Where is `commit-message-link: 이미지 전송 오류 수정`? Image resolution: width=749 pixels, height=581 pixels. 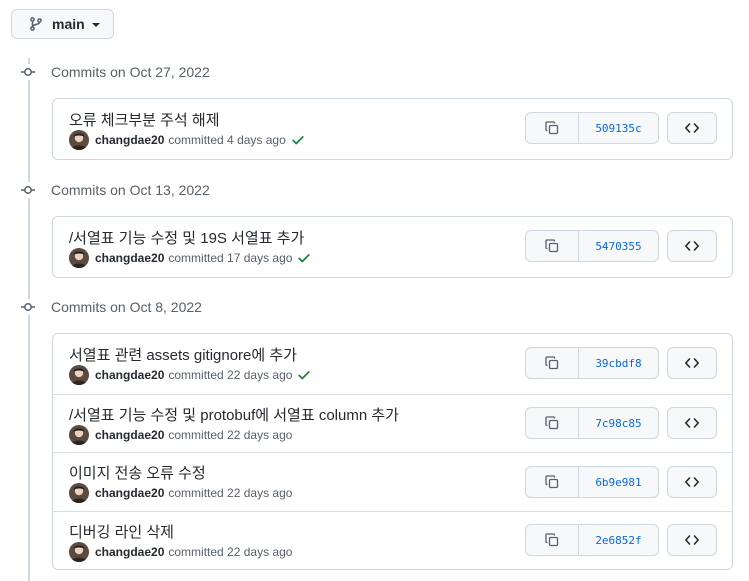
commit-message-link: 이미지 전송 오류 수정 is located at coordinates (137, 472).